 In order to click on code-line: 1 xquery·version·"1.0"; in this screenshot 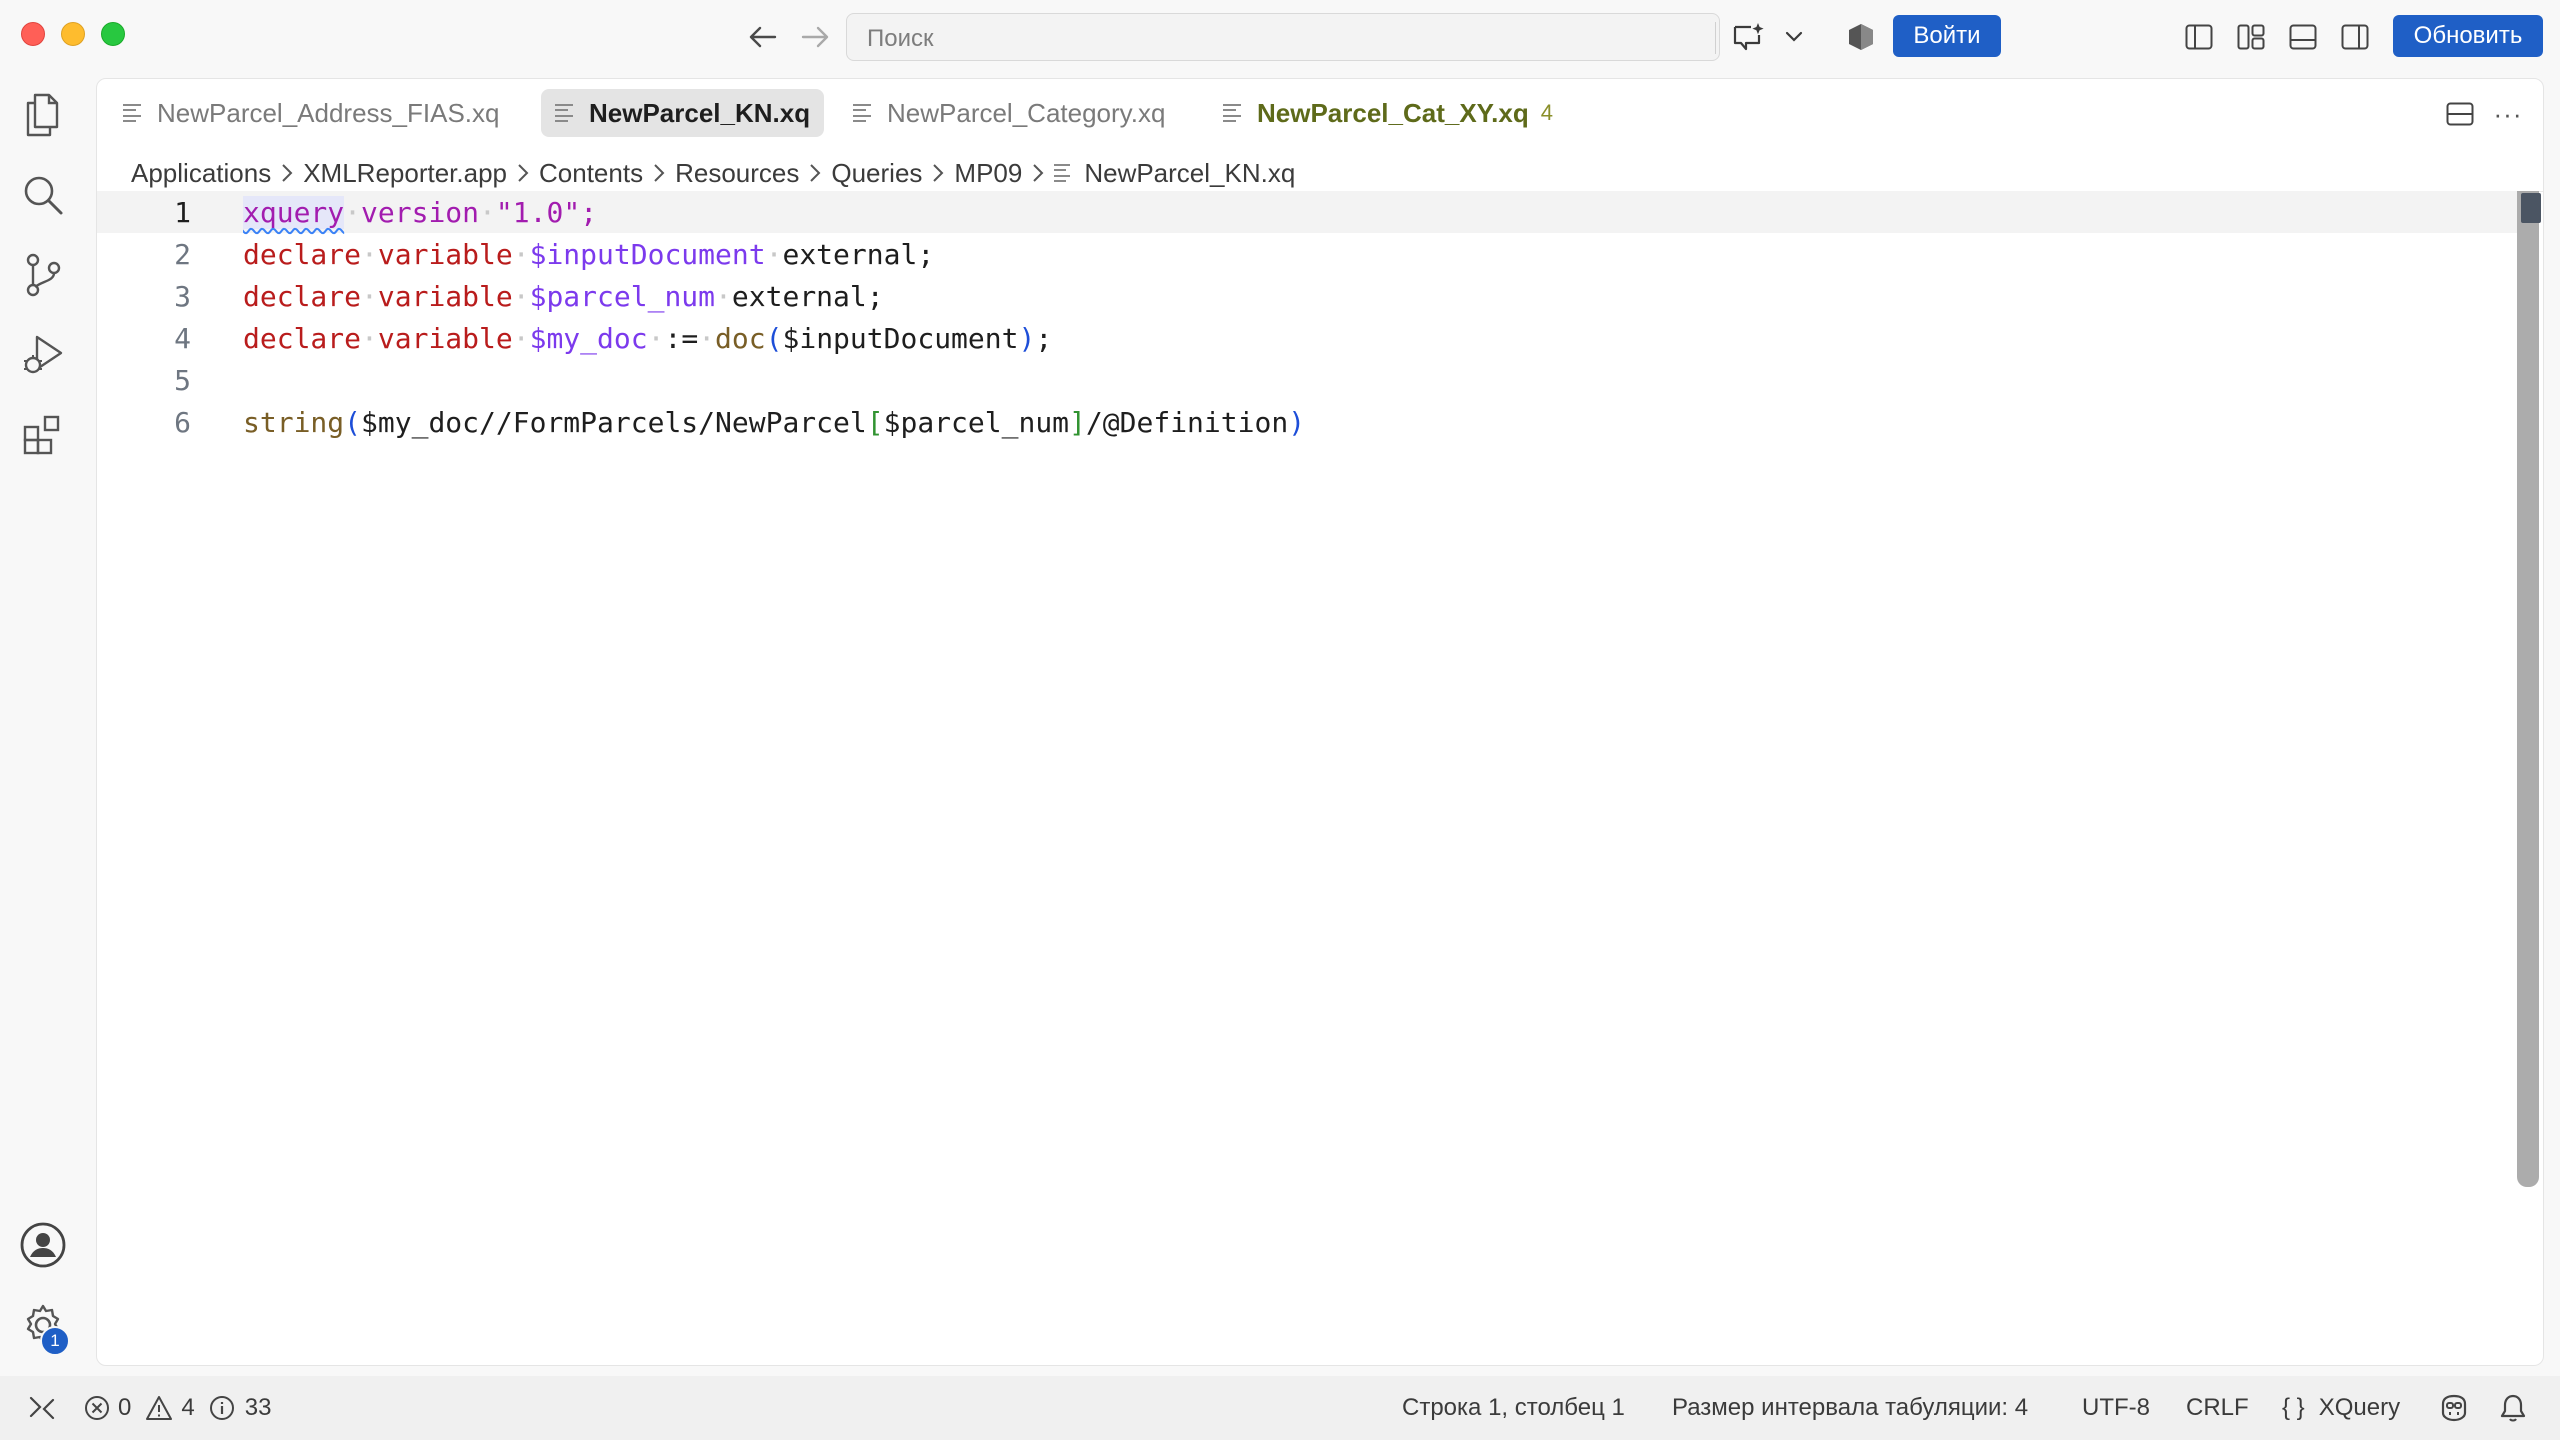, I will do `click(1307, 212)`.